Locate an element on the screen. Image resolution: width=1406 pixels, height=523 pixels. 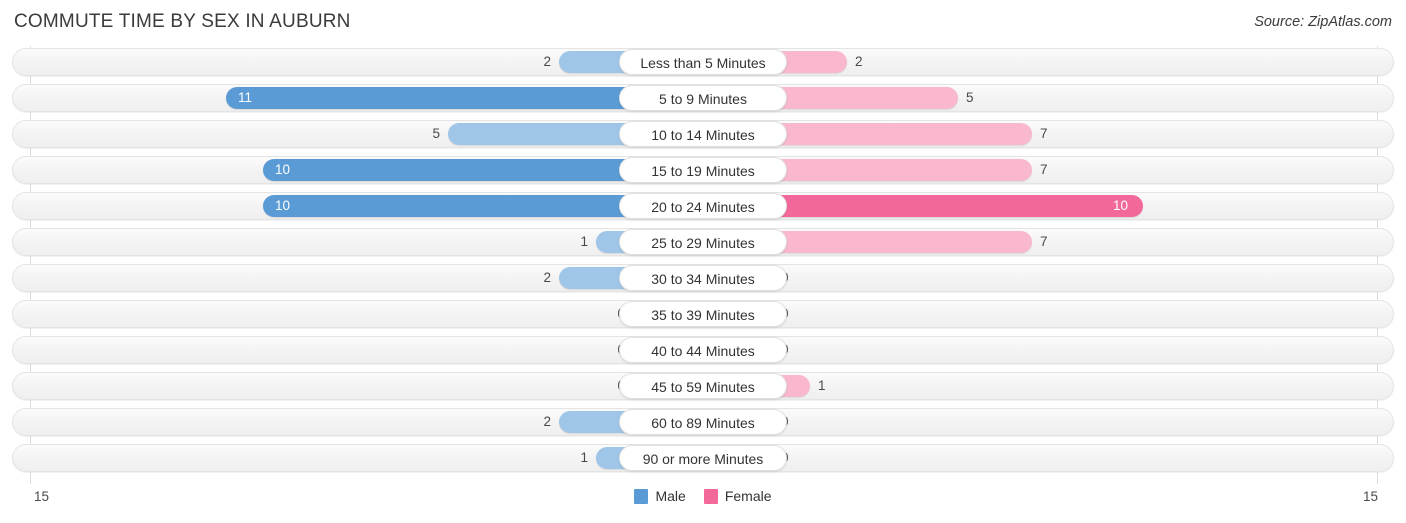
chart-row: 2 2 Less than 5 Minutes is located at coordinates (703, 62).